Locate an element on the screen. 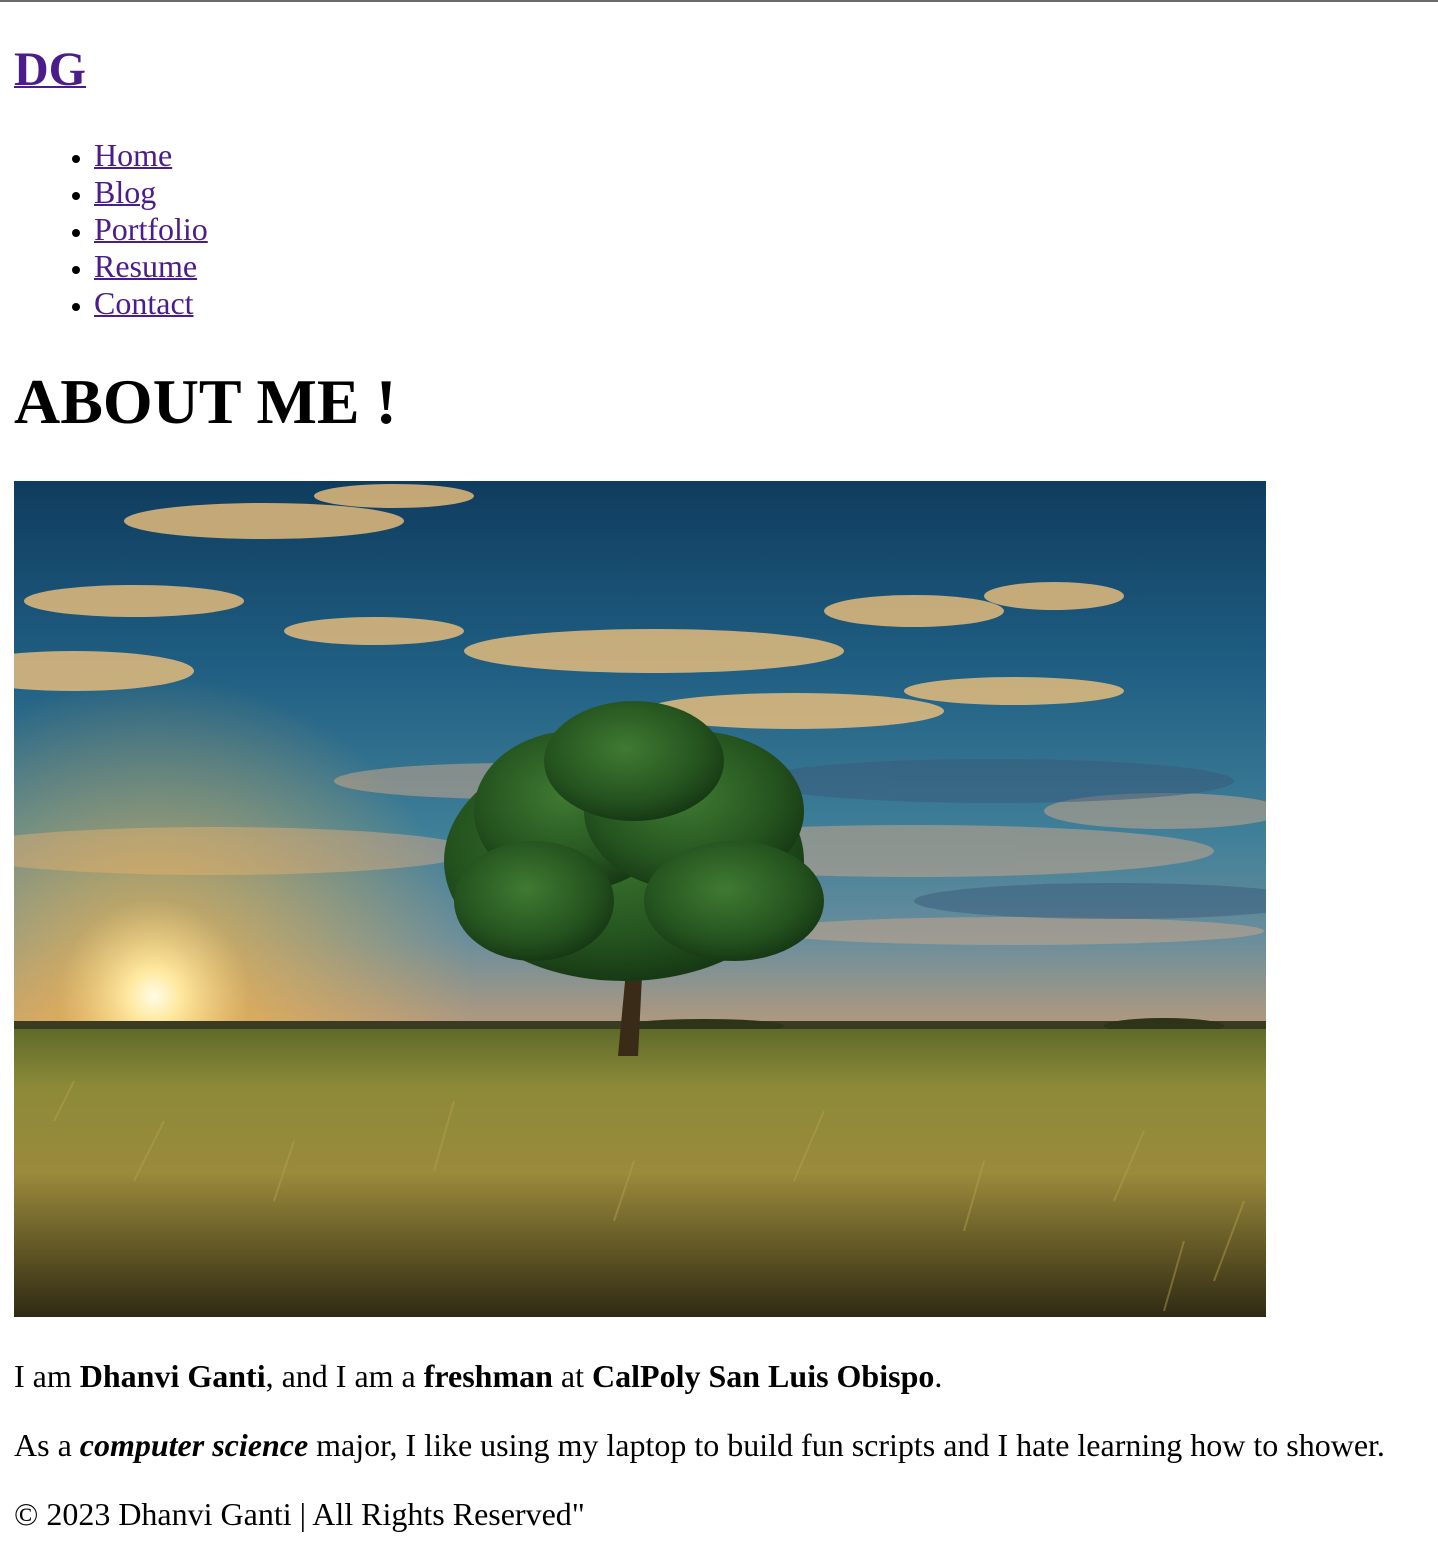 Image resolution: width=1438 pixels, height=1552 pixels. nav-item-home: Home is located at coordinates (151, 155).